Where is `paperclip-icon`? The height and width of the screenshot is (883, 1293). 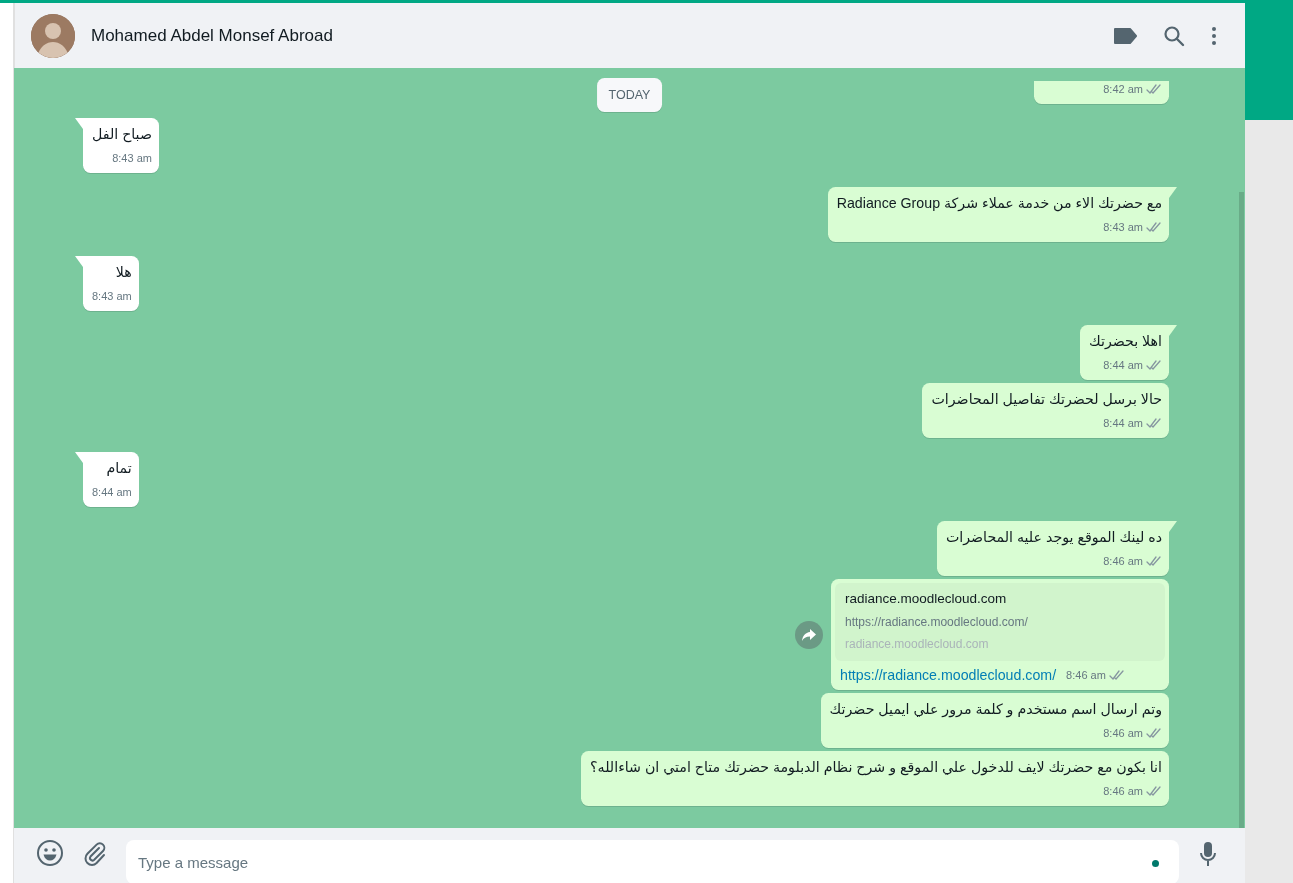 paperclip-icon is located at coordinates (95, 853).